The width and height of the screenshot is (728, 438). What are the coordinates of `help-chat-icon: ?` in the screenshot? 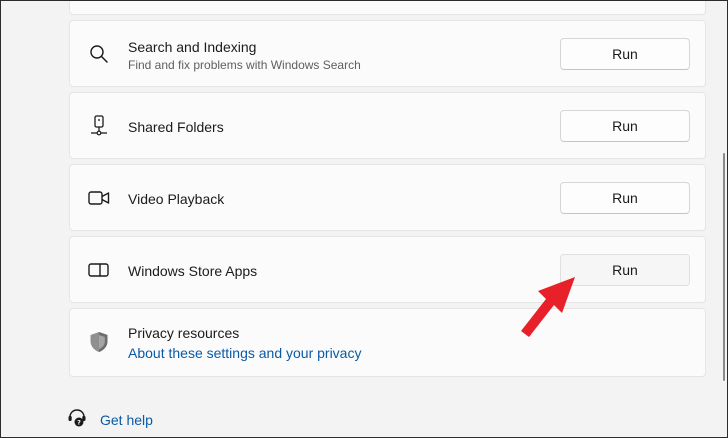 It's located at (77, 420).